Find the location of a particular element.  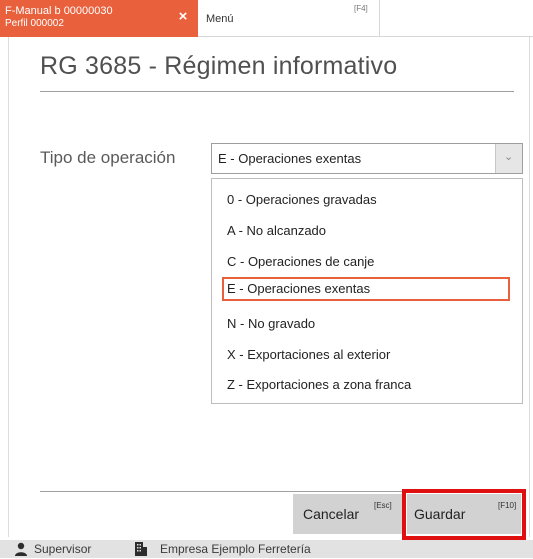

dropdown-option: X - Exportaciones al exterior is located at coordinates (366, 356).